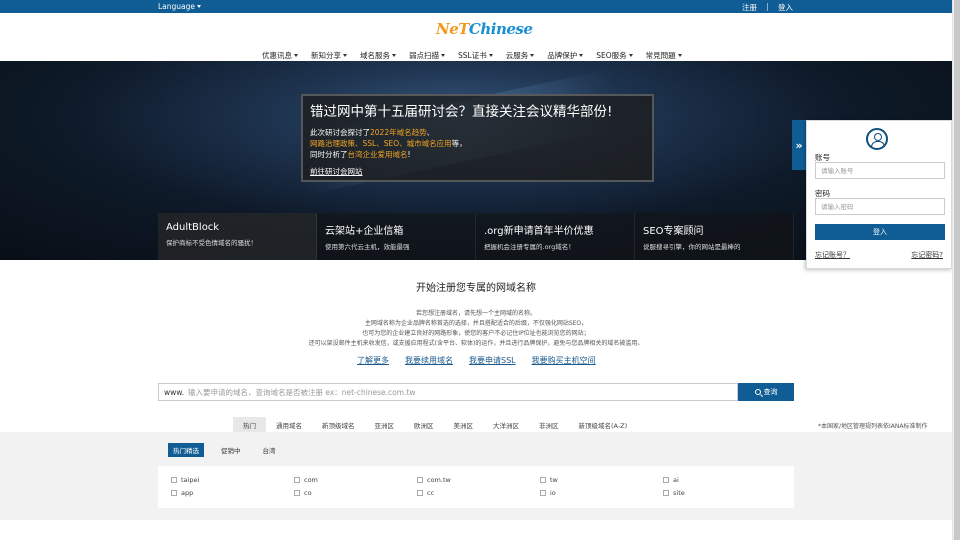 The height and width of the screenshot is (540, 960). What do you see at coordinates (303, 493) in the screenshot?
I see `tld-option: co` at bounding box center [303, 493].